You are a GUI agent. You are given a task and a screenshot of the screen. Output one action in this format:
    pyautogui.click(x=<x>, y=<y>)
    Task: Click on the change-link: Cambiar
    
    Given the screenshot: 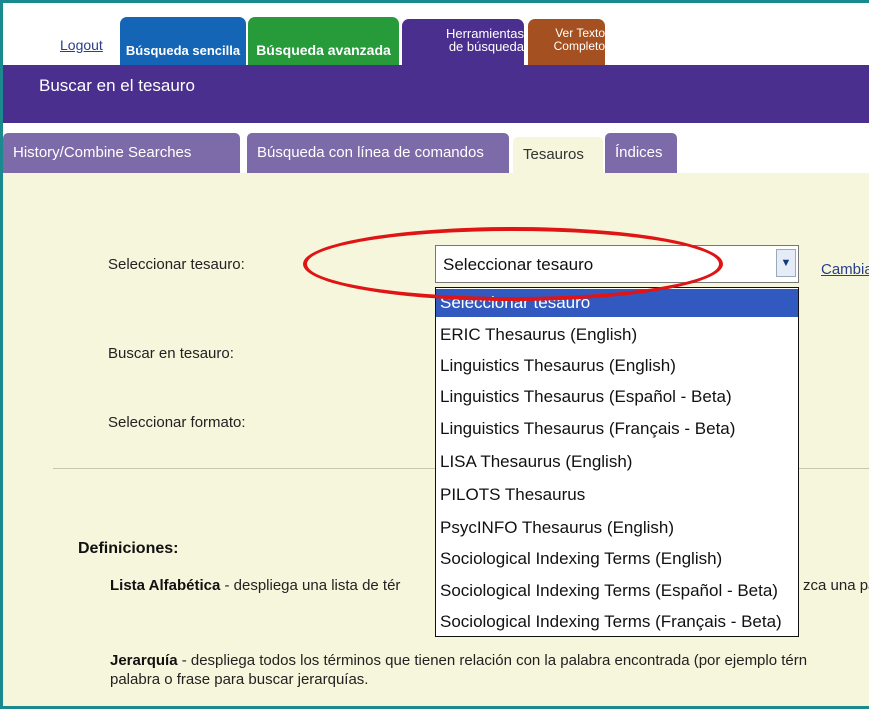 What is the action you would take?
    pyautogui.click(x=845, y=269)
    